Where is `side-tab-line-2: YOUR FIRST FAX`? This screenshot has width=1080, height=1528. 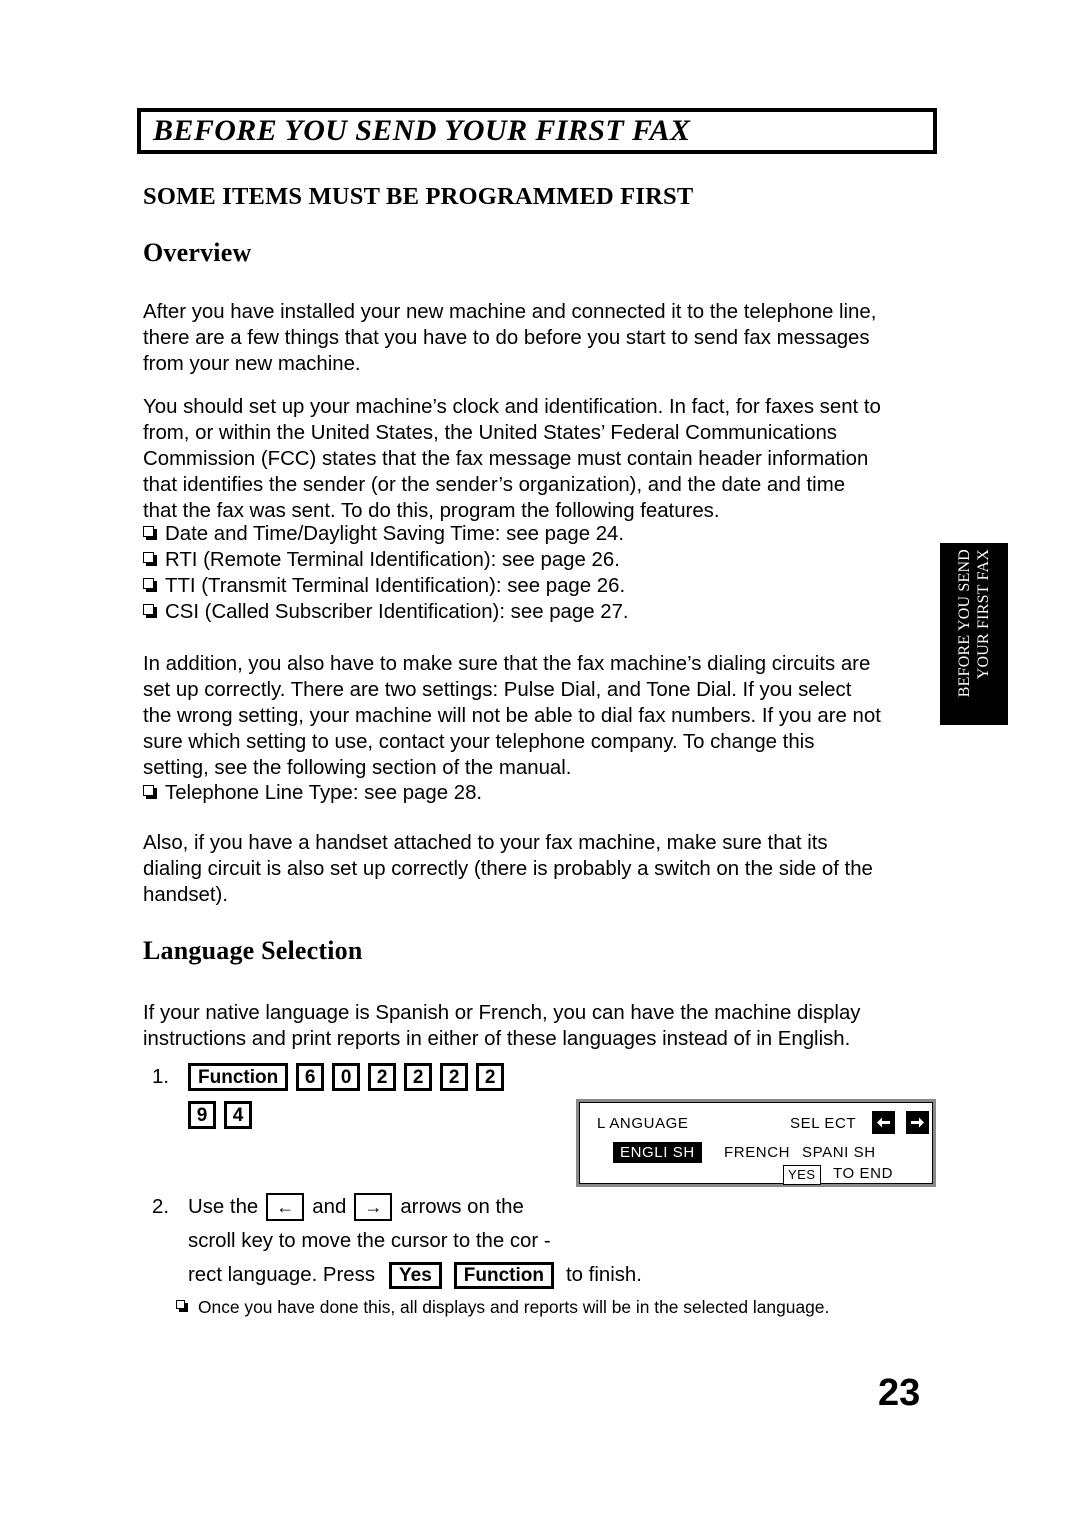 side-tab-line-2: YOUR FIRST FAX is located at coordinates (983, 614).